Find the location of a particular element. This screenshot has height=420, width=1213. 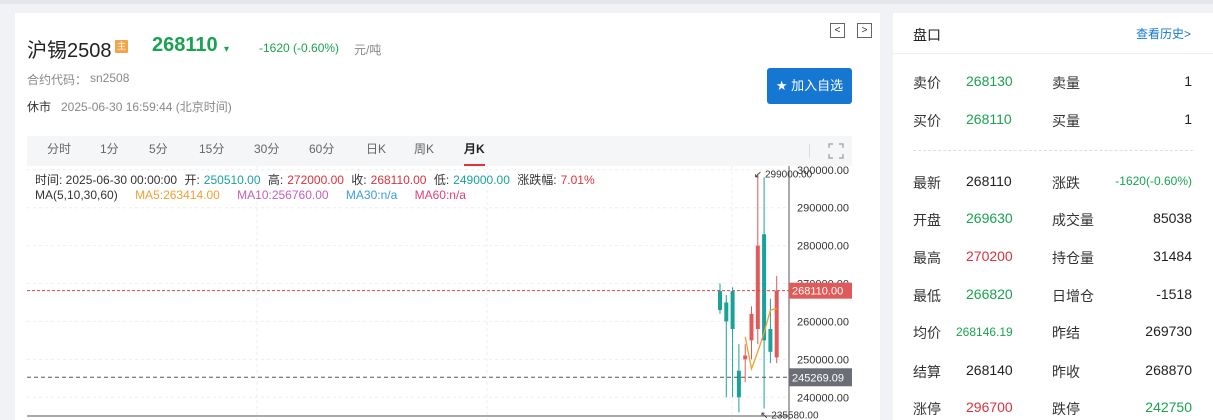

stat-label: 最高 is located at coordinates (927, 258).